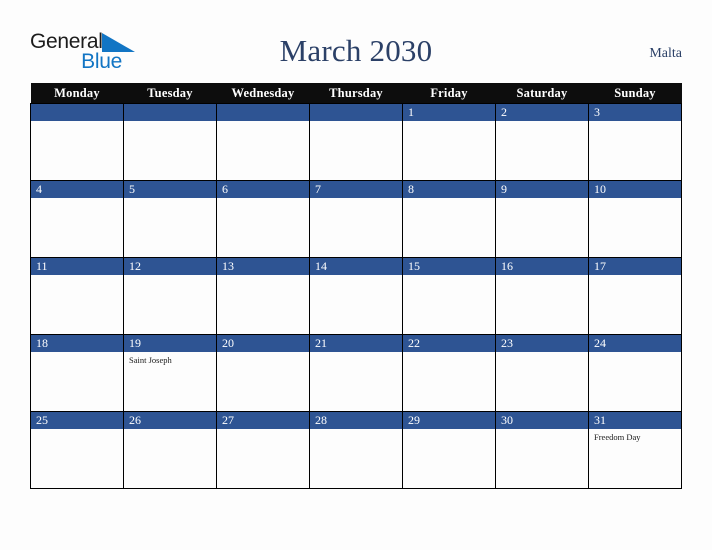  Describe the element at coordinates (449, 296) in the screenshot. I see `calendar-day-cell-15: 15` at that location.